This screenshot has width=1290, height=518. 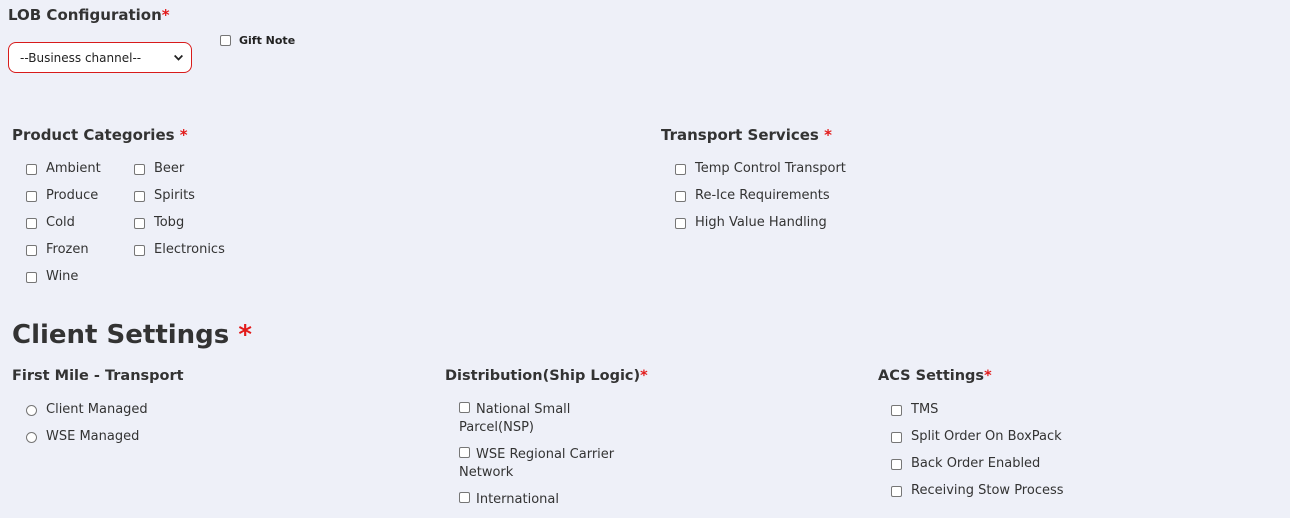 What do you see at coordinates (89, 15) in the screenshot?
I see `lob-configuration-title: LOB Configuration*` at bounding box center [89, 15].